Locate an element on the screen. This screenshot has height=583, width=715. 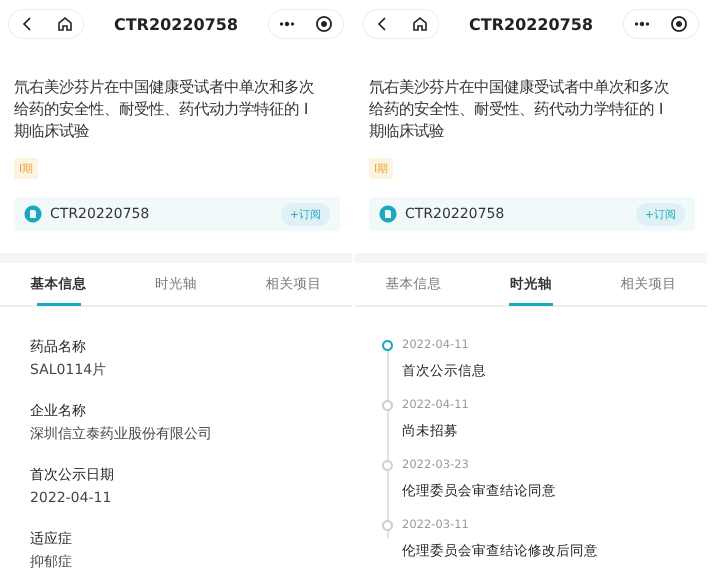
field-value: 抑郁症 is located at coordinates (51, 562).